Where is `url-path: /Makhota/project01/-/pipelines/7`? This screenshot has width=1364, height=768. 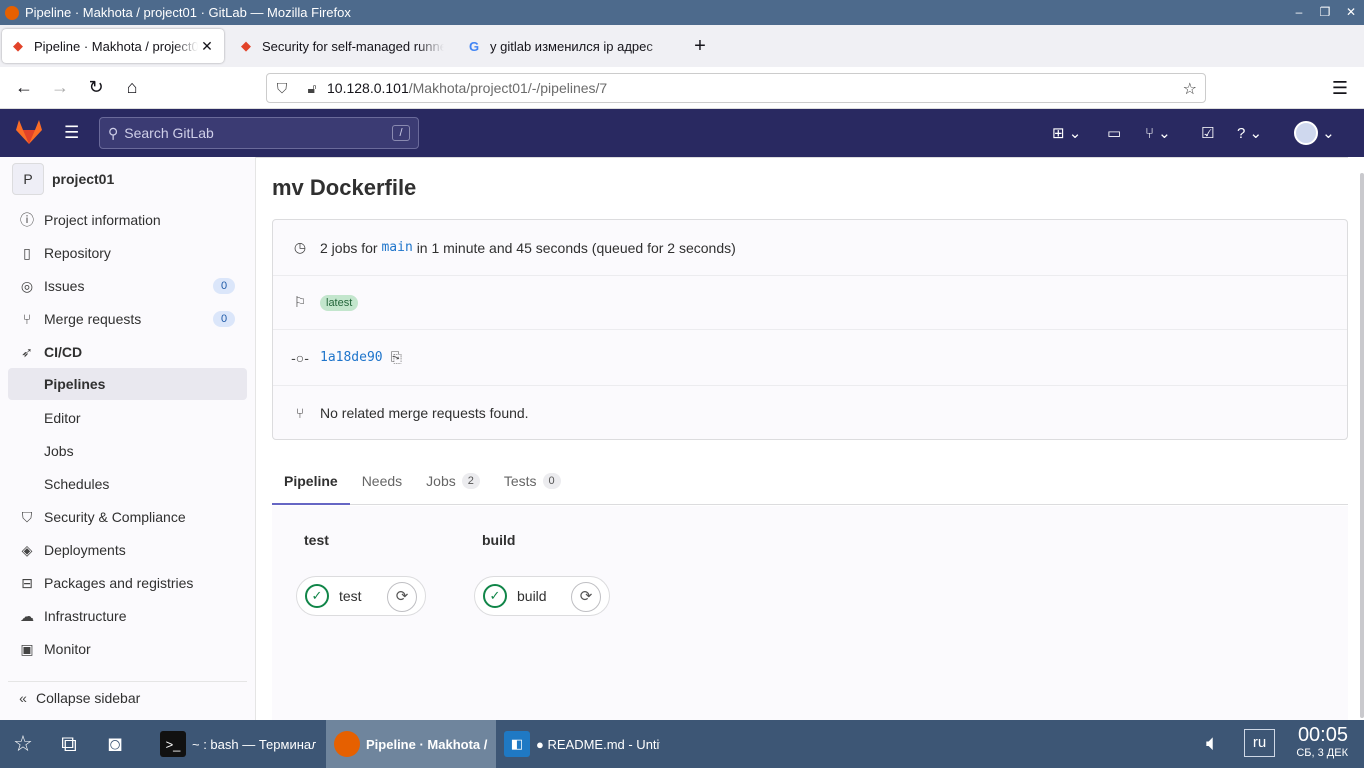
url-path: /Makhota/project01/-/pipelines/7 is located at coordinates (508, 88).